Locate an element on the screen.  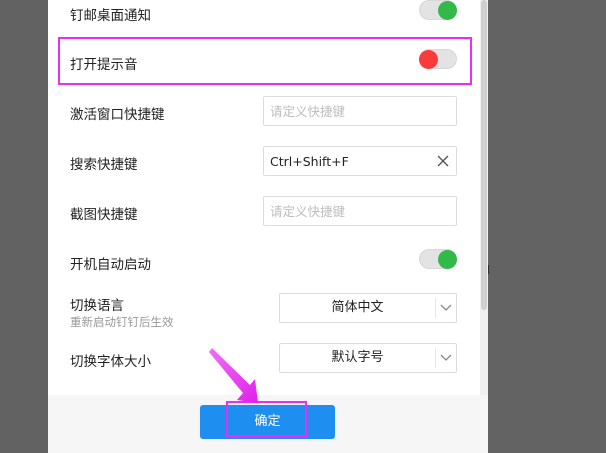
screenshot-shortcut-input is located at coordinates (360, 211).